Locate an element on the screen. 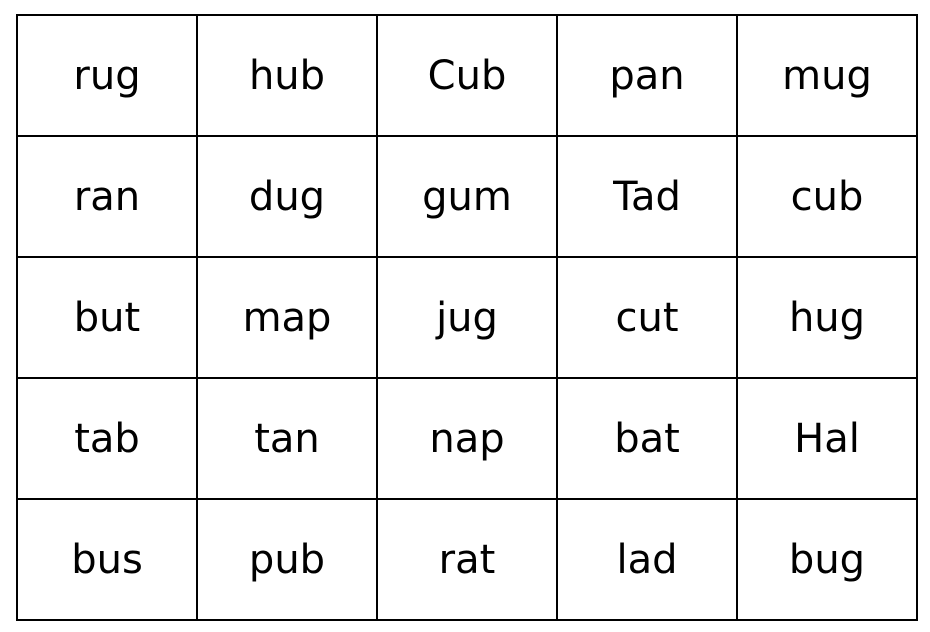 This screenshot has height=632, width=930. word-cell: rat is located at coordinates (467, 559).